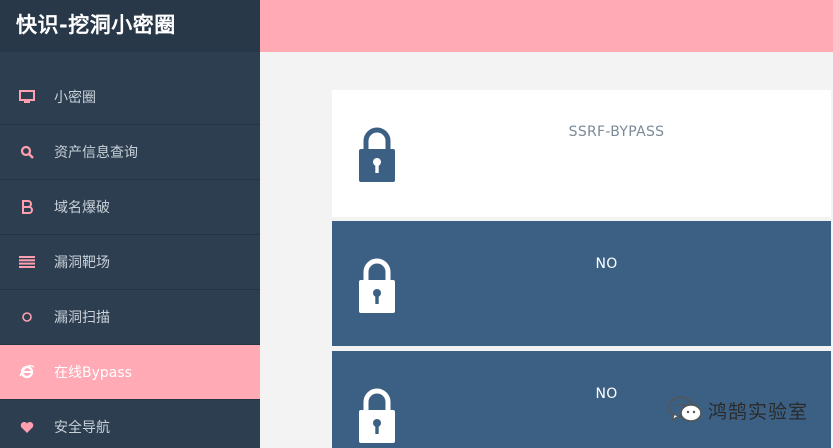 Image resolution: width=833 pixels, height=448 pixels. Describe the element at coordinates (96, 153) in the screenshot. I see `sidebar-item-label: 资产信息查询` at that location.